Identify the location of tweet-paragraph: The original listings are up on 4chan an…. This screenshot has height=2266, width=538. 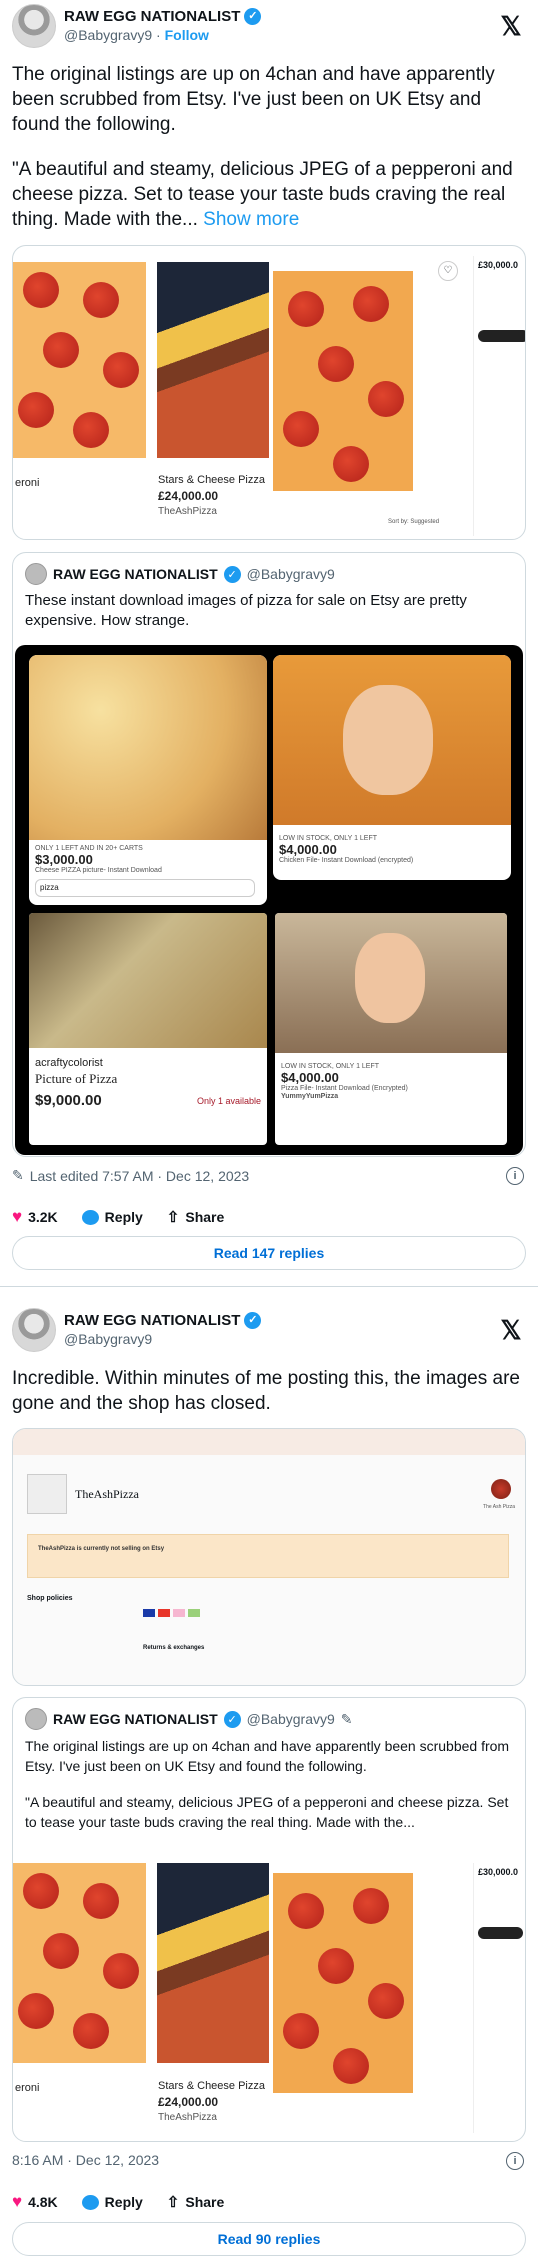
(253, 99).